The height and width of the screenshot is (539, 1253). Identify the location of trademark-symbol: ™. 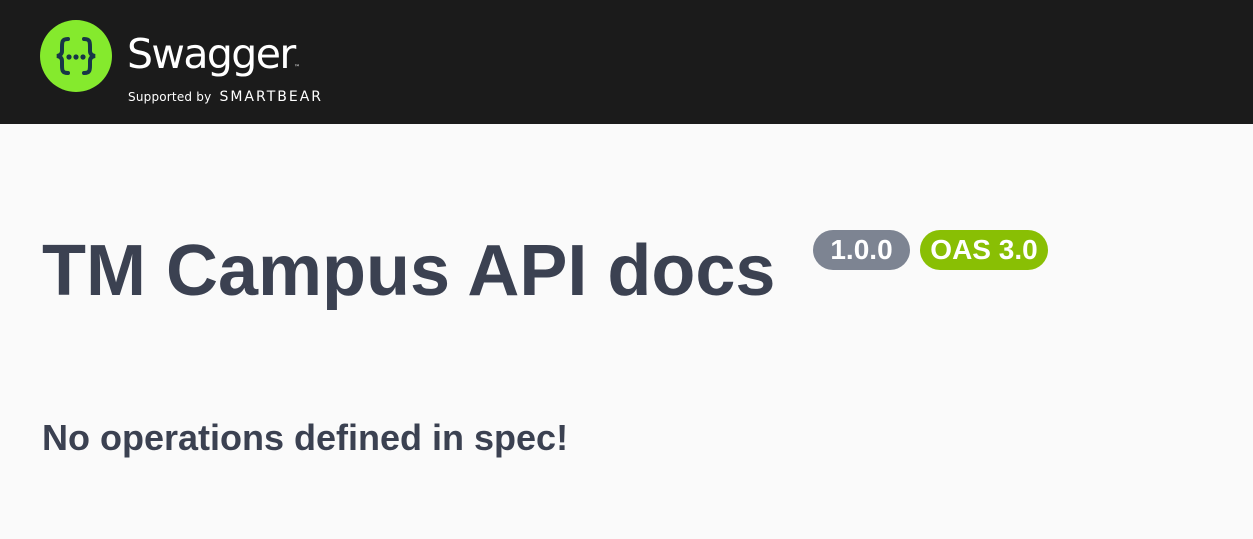
(297, 67).